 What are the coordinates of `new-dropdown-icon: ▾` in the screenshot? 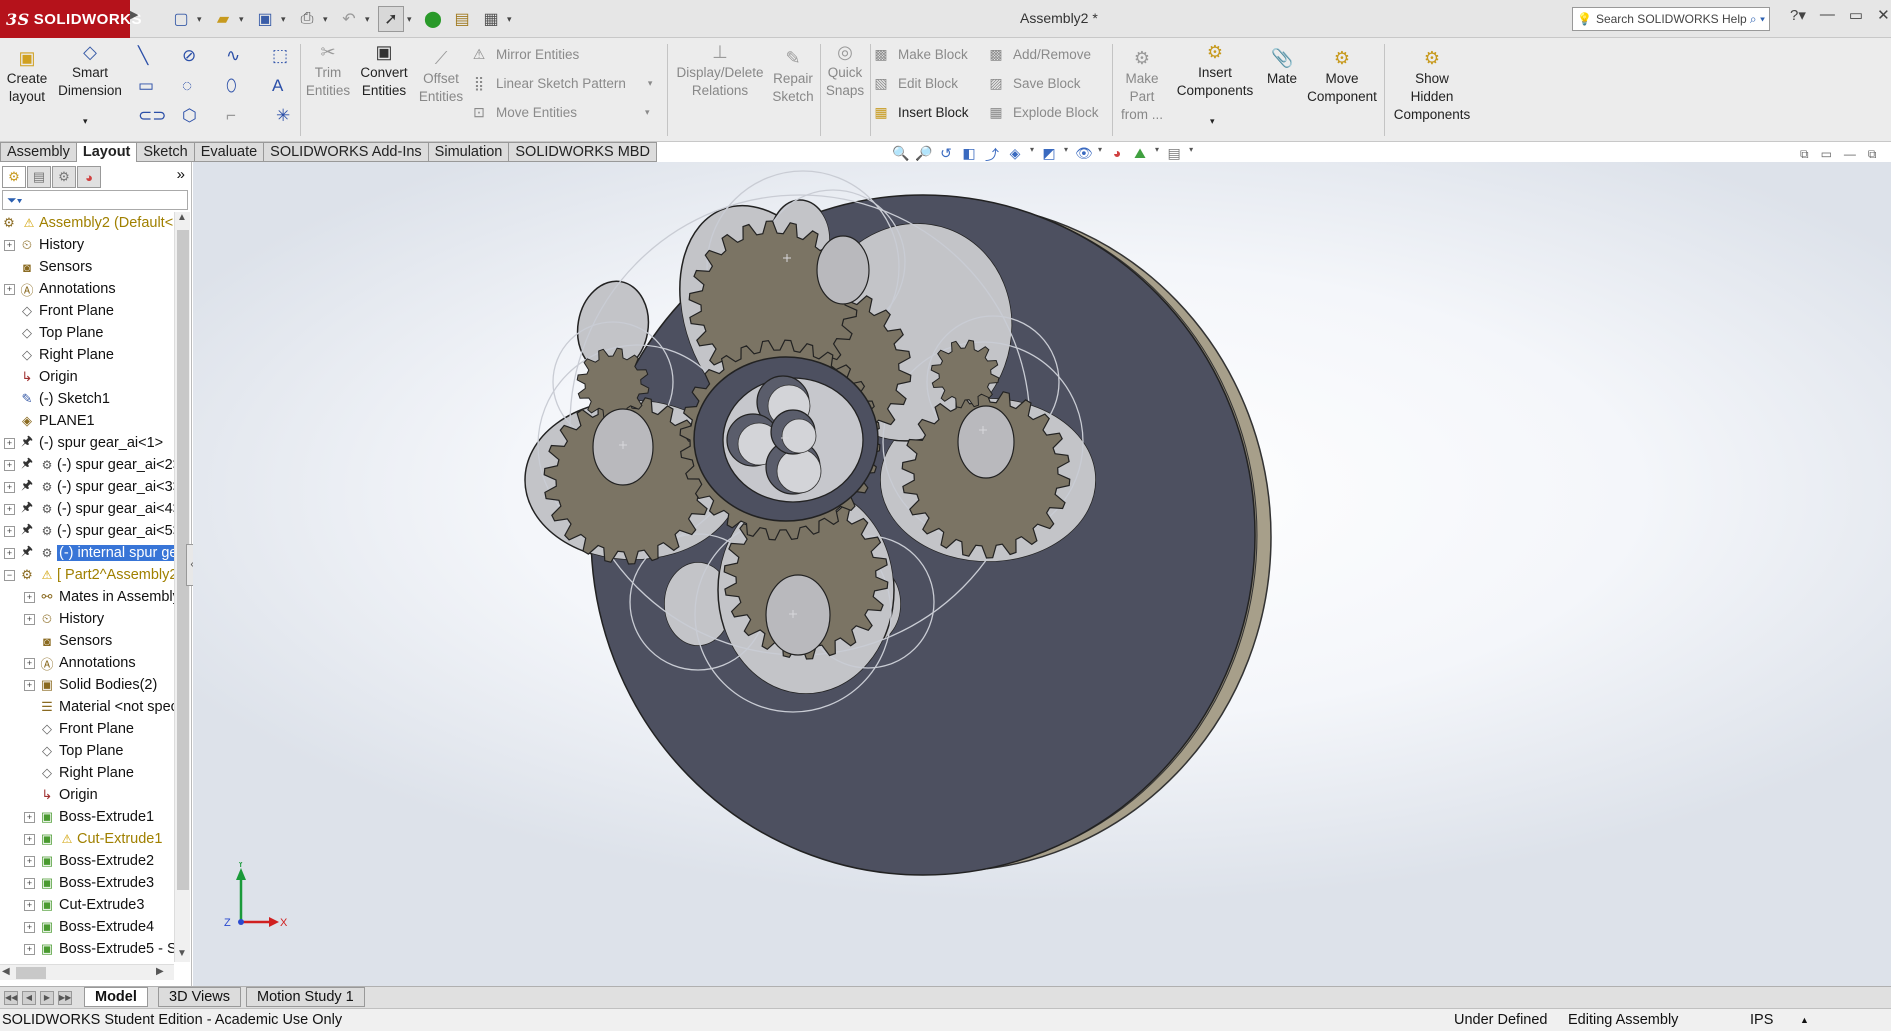 It's located at (202, 19).